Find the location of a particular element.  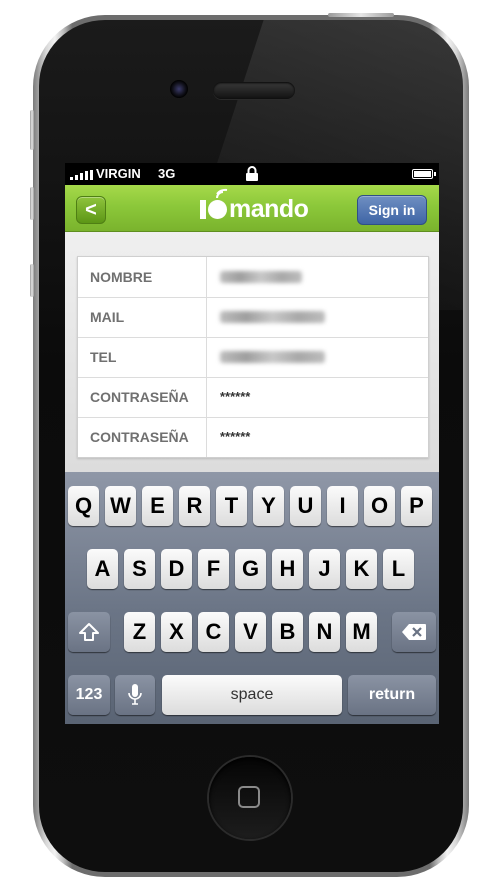

key-h: H is located at coordinates (287, 569).